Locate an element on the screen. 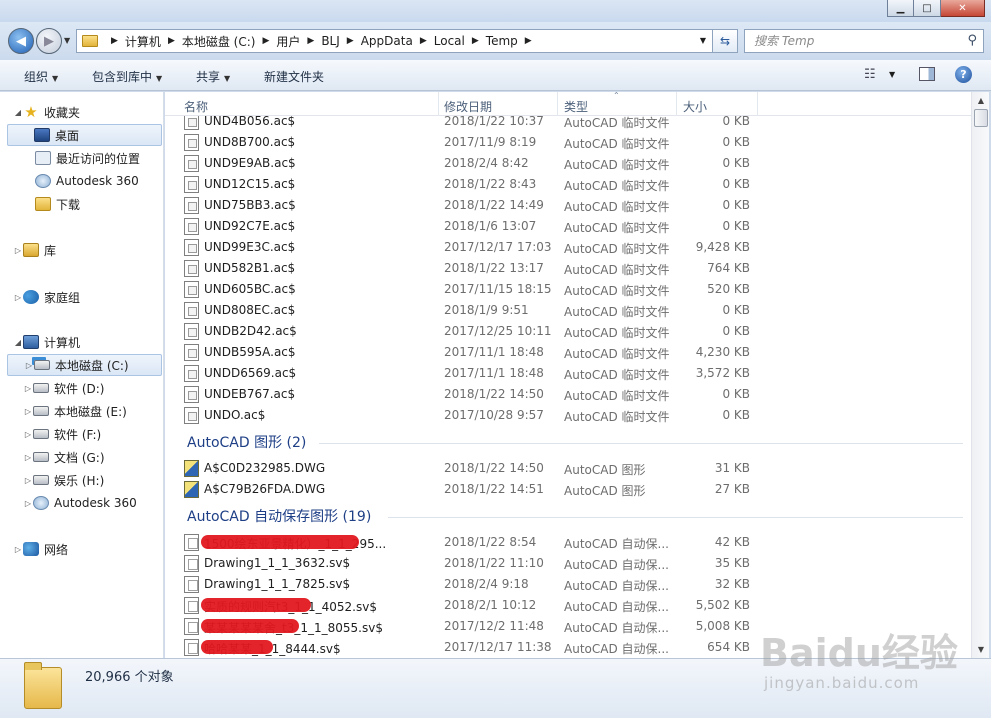  nav-drive-e: ▷ 本地磁盘 (E:) is located at coordinates (75, 411).